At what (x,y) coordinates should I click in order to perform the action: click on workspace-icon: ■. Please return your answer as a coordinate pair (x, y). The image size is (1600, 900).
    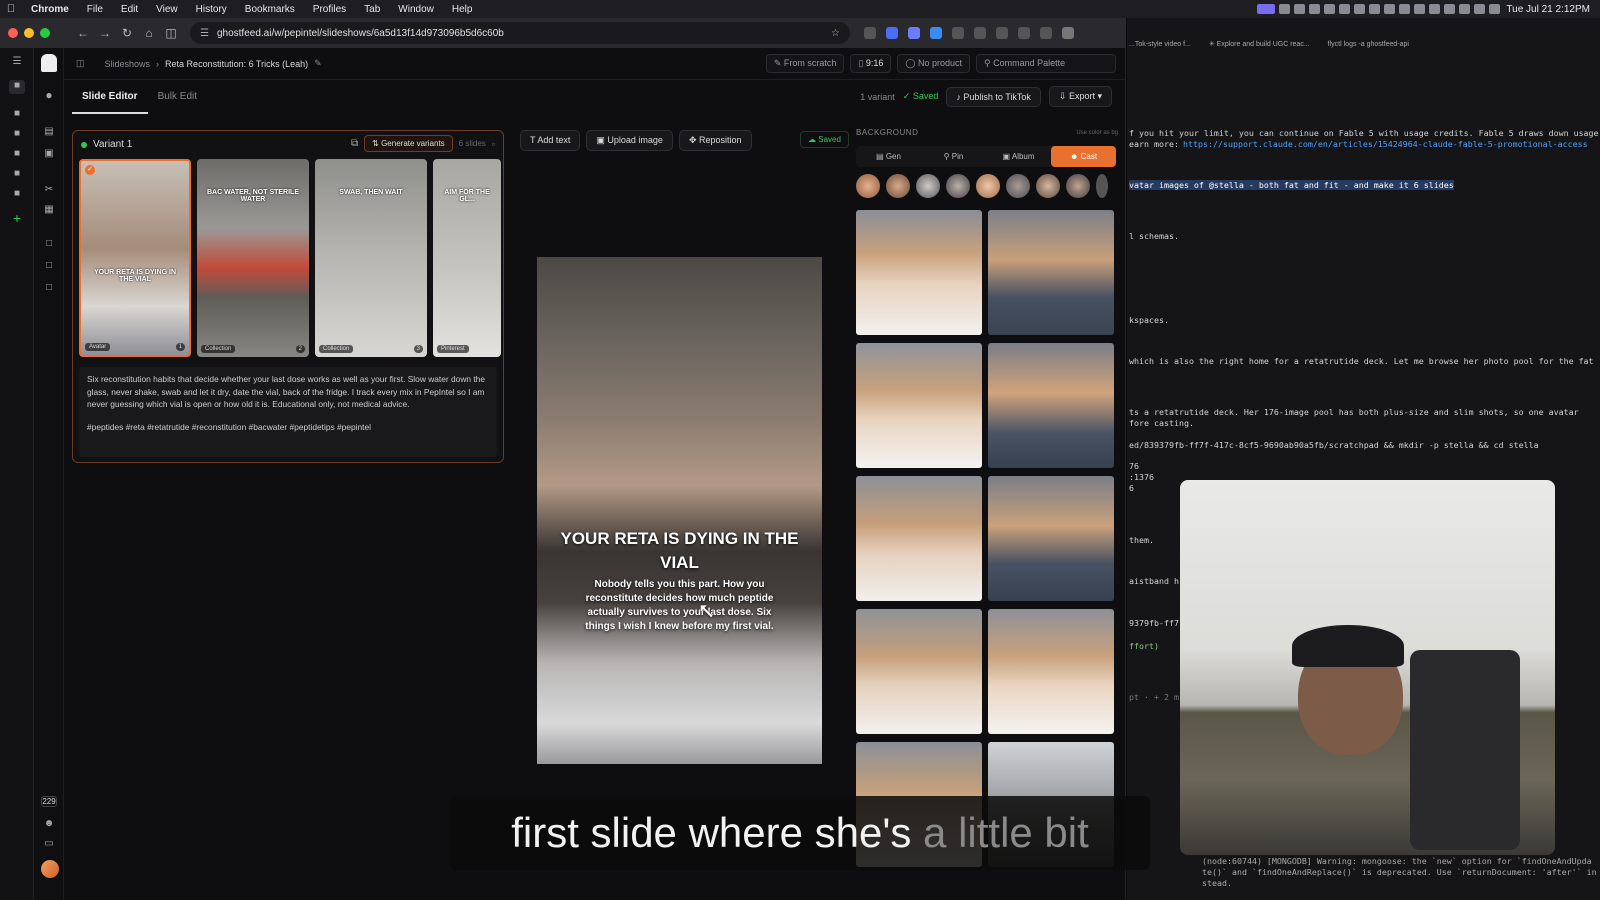
    Looking at the image, I should click on (17, 87).